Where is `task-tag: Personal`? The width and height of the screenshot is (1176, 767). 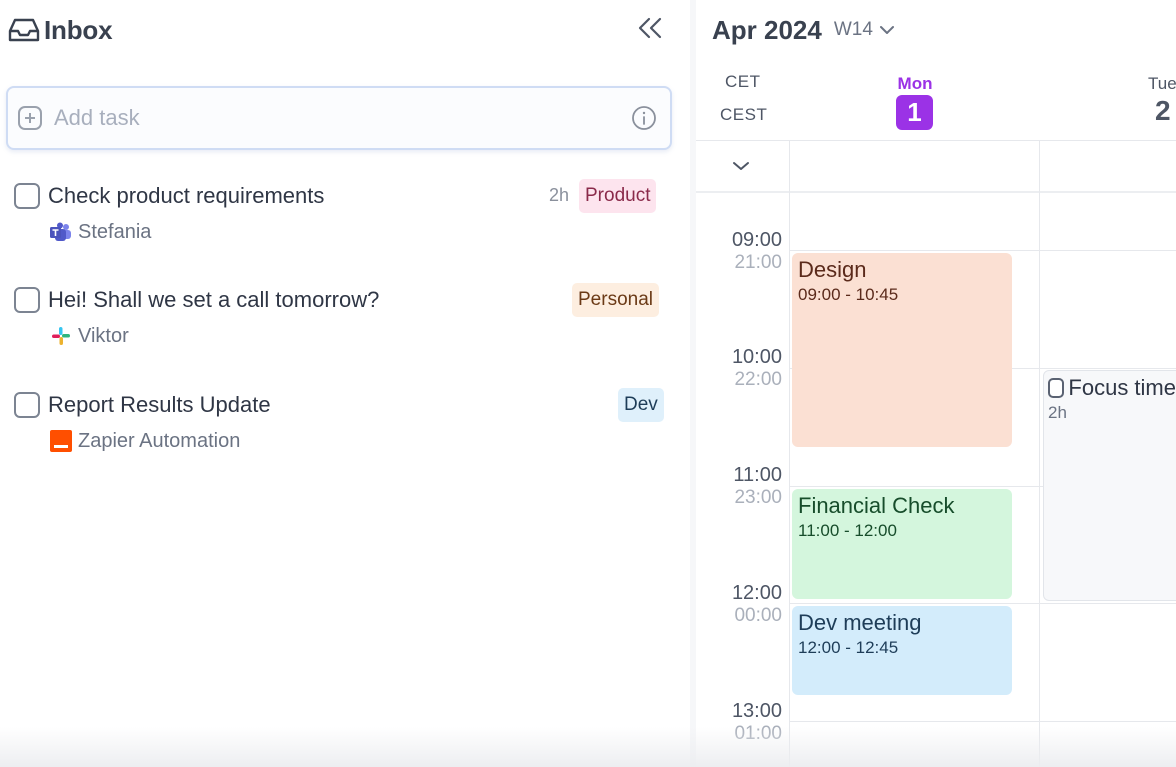
task-tag: Personal is located at coordinates (615, 300).